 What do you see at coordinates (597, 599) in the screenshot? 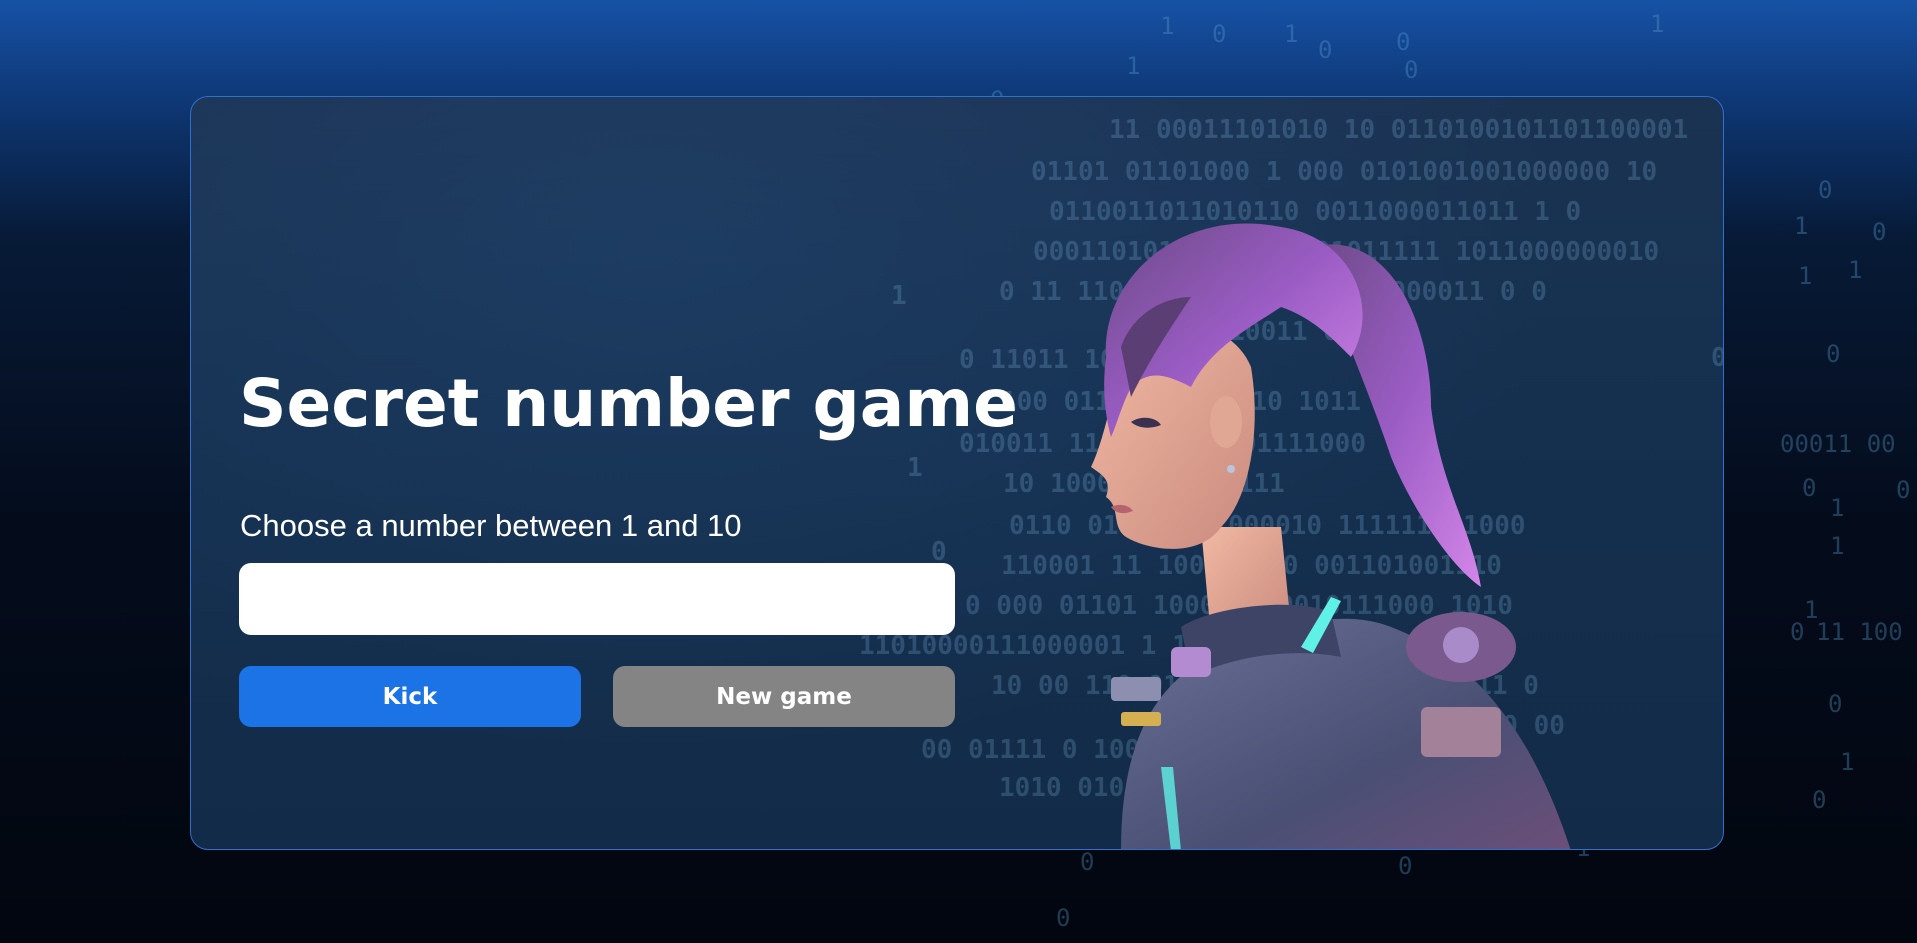
I see `number-input` at bounding box center [597, 599].